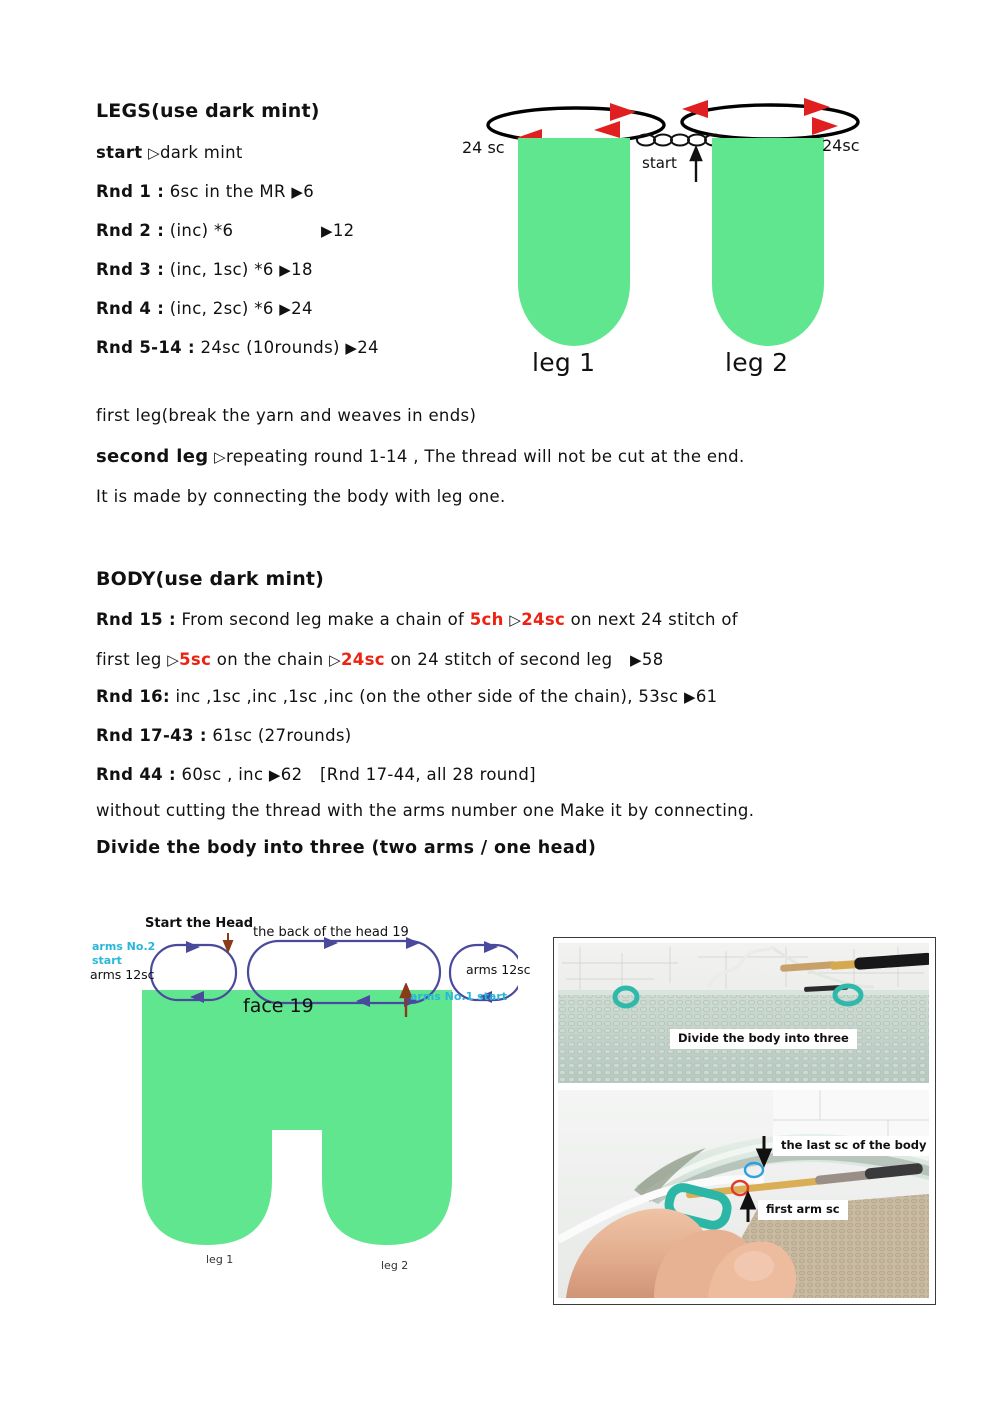 This screenshot has height=1413, width=1000. Describe the element at coordinates (227, 191) in the screenshot. I see `legs-row-rnd1-text: 6sc in the MR` at that location.